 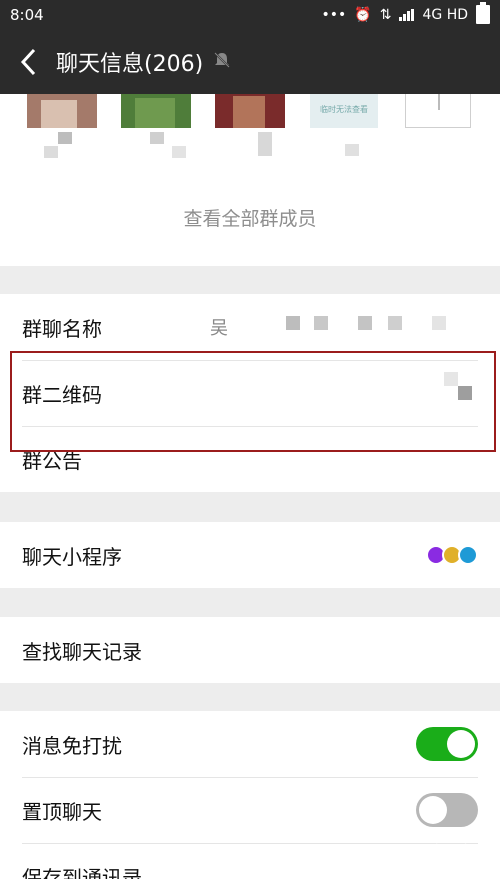 What do you see at coordinates (385, 15) in the screenshot?
I see `data-transfer-icon: ⇅` at bounding box center [385, 15].